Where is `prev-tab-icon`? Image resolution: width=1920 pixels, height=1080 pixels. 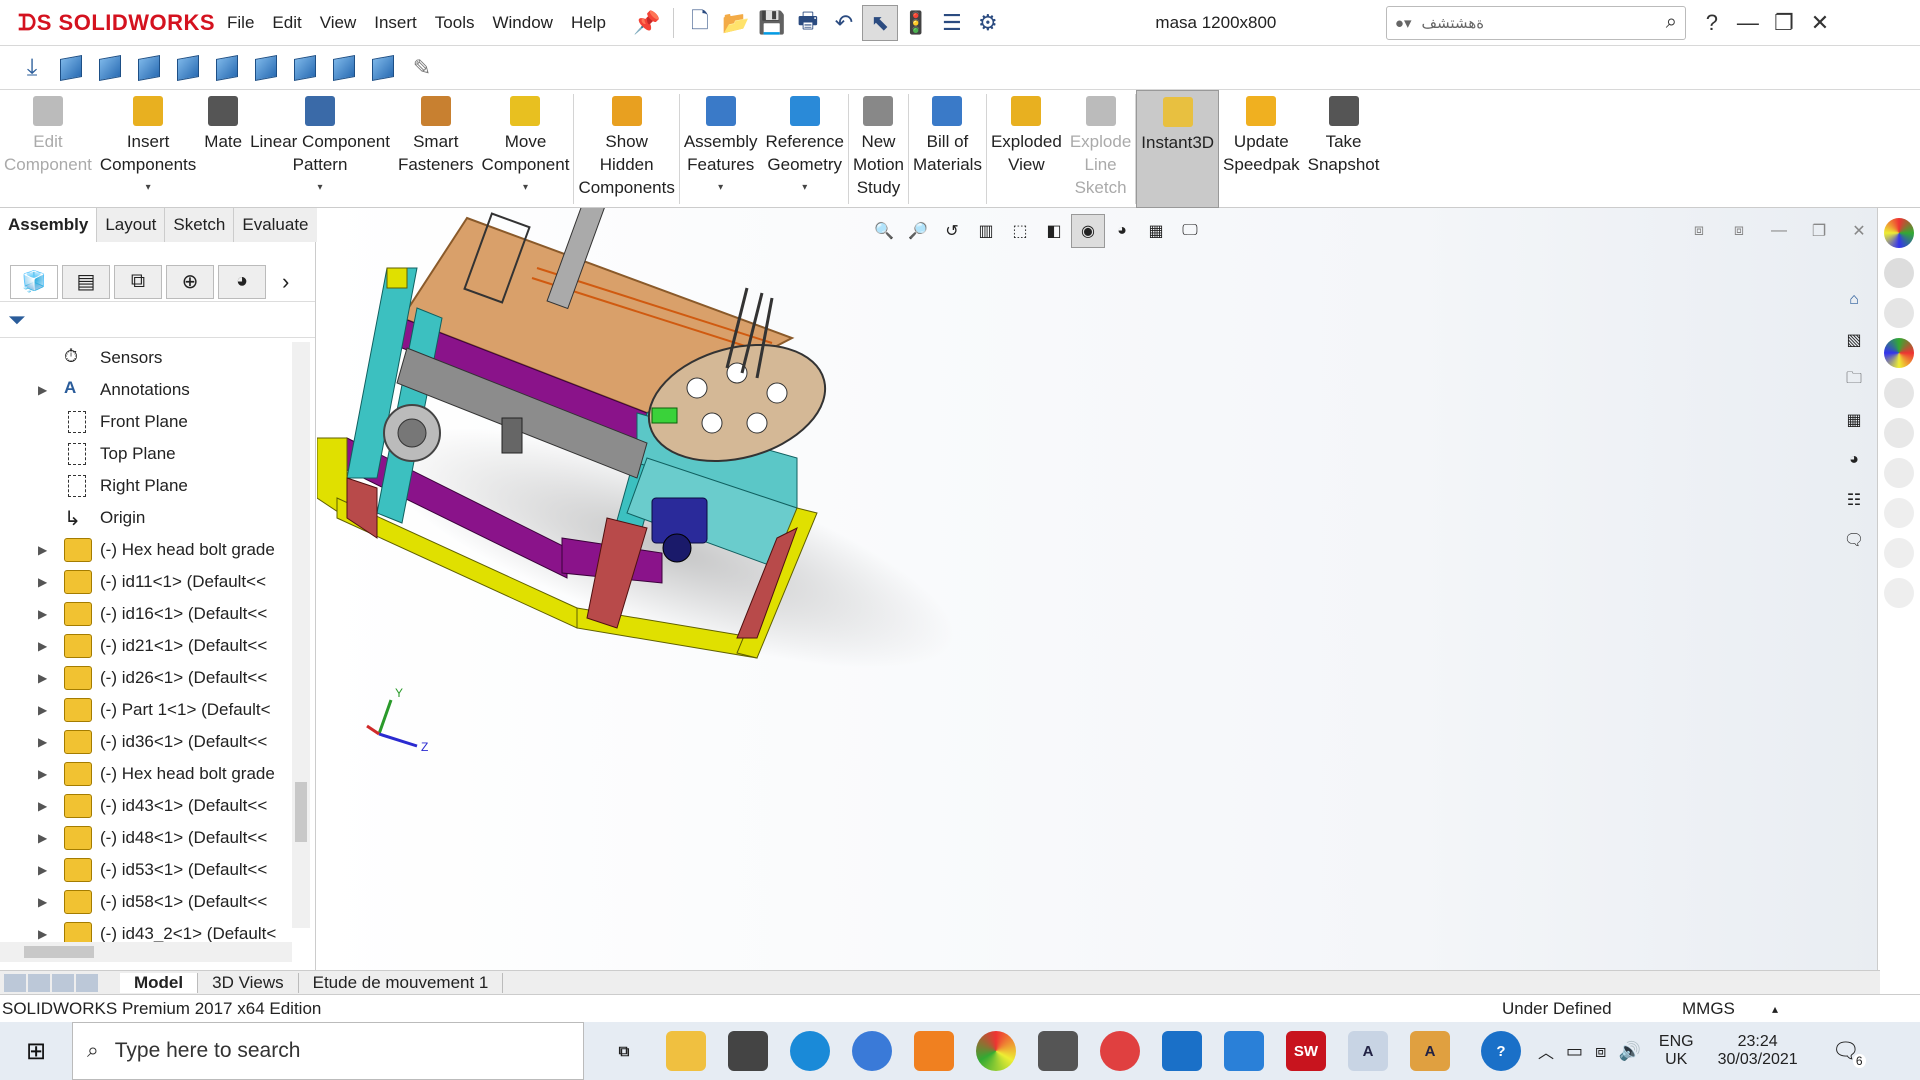
prev-tab-icon is located at coordinates (39, 982).